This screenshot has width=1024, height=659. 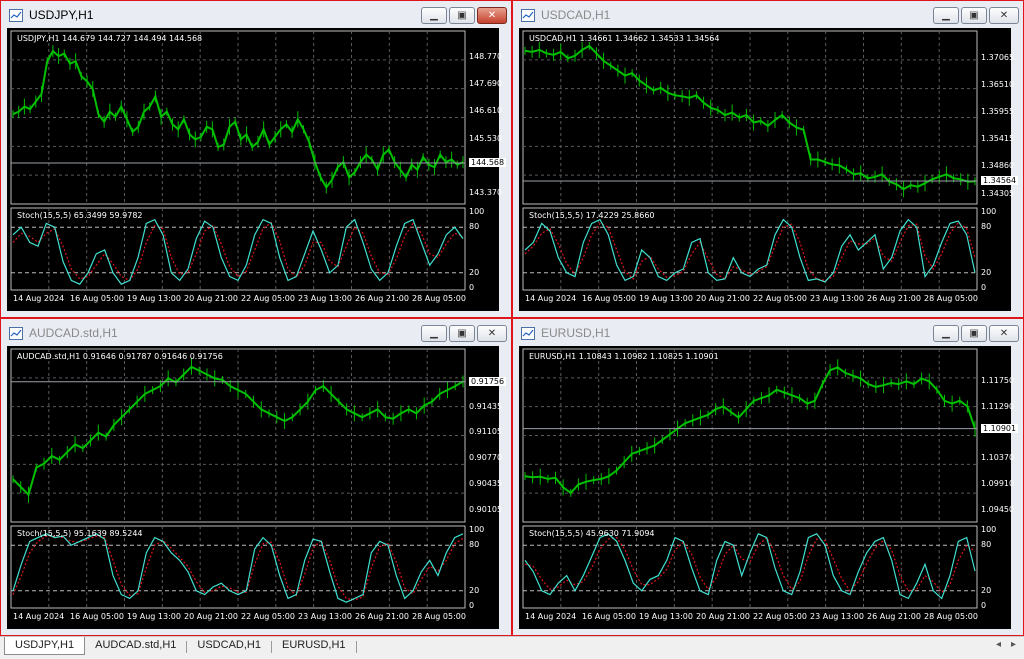 What do you see at coordinates (486, 432) in the screenshot?
I see `price-axis-label: 0.91105` at bounding box center [486, 432].